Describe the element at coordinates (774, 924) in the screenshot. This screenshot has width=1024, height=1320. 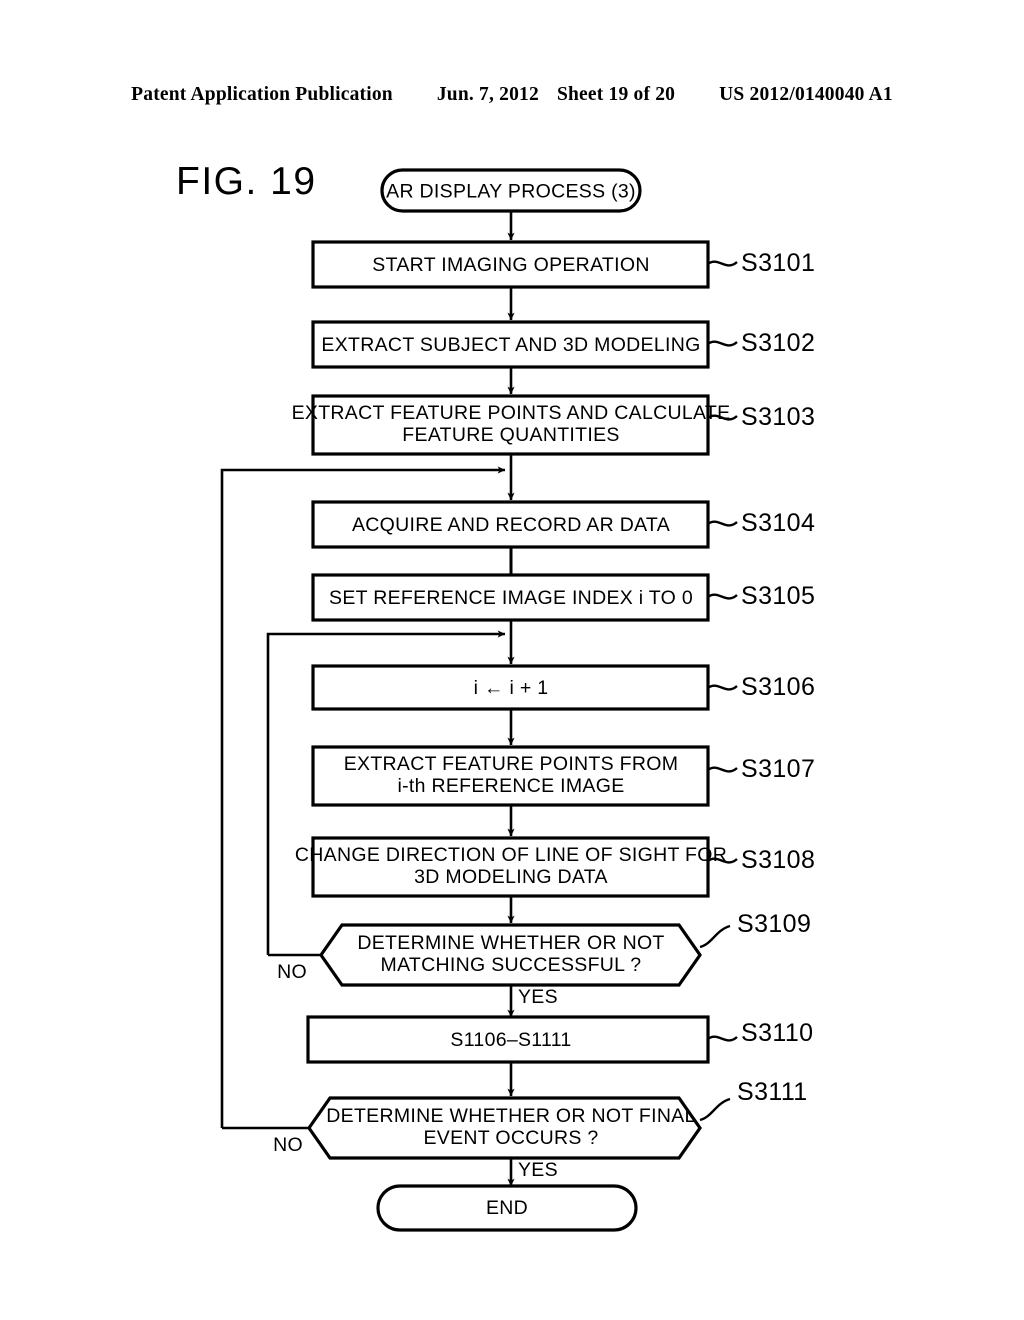
I see `step-number-s3109: S3109` at that location.